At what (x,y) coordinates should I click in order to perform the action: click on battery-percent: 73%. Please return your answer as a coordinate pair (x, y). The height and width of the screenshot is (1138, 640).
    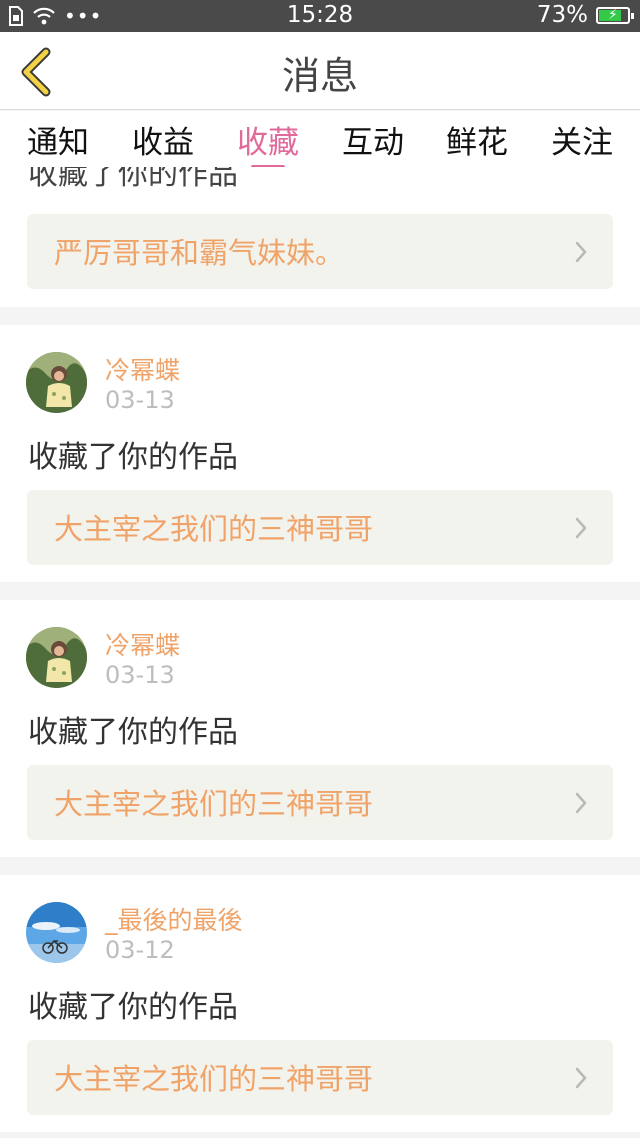
    Looking at the image, I should click on (562, 15).